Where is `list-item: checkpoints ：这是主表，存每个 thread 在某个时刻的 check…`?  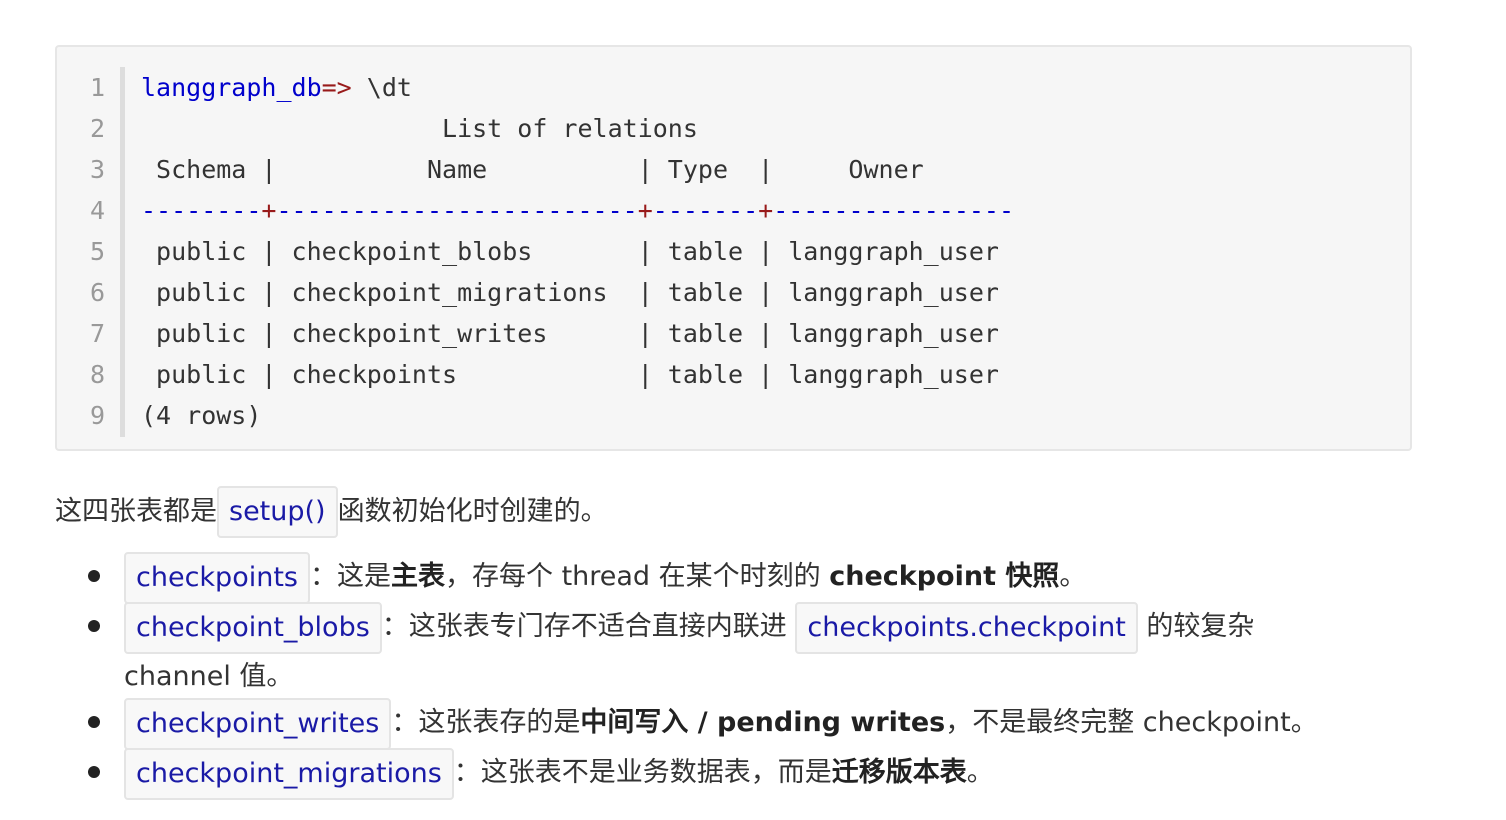
list-item: checkpoints ：这是主表，存每个 thread 在某个时刻的 check… is located at coordinates (778, 578).